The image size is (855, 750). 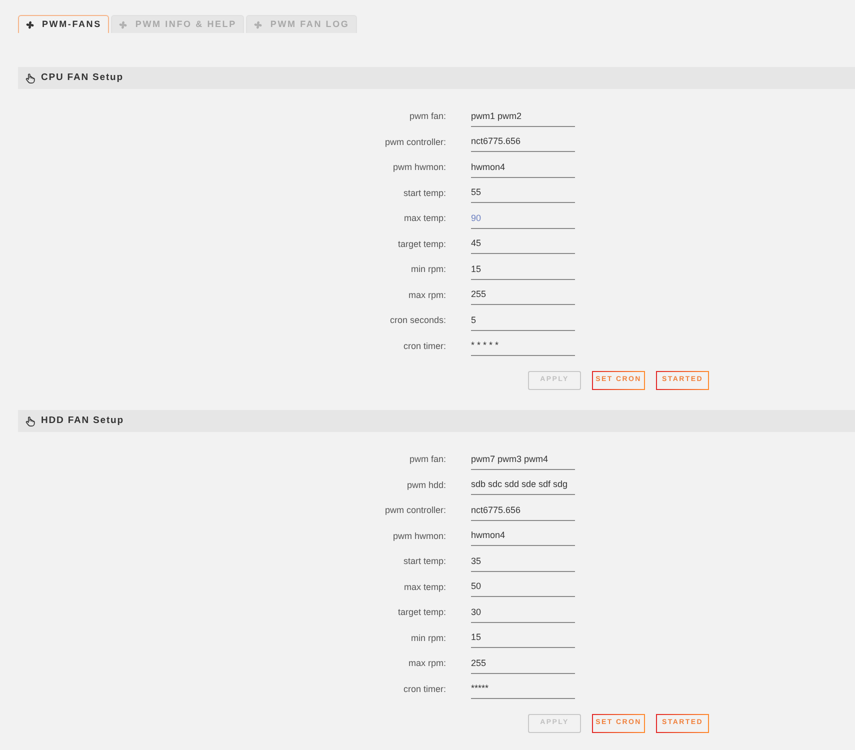 What do you see at coordinates (523, 193) in the screenshot?
I see `input-field: 55` at bounding box center [523, 193].